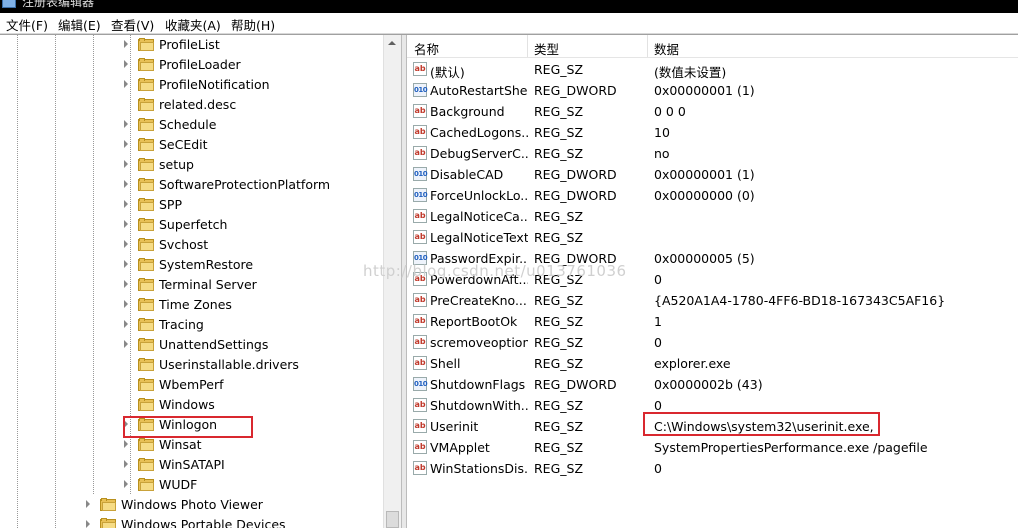 This screenshot has width=1018, height=528. Describe the element at coordinates (132, 24) in the screenshot. I see `menu-view: 查看(V)` at that location.